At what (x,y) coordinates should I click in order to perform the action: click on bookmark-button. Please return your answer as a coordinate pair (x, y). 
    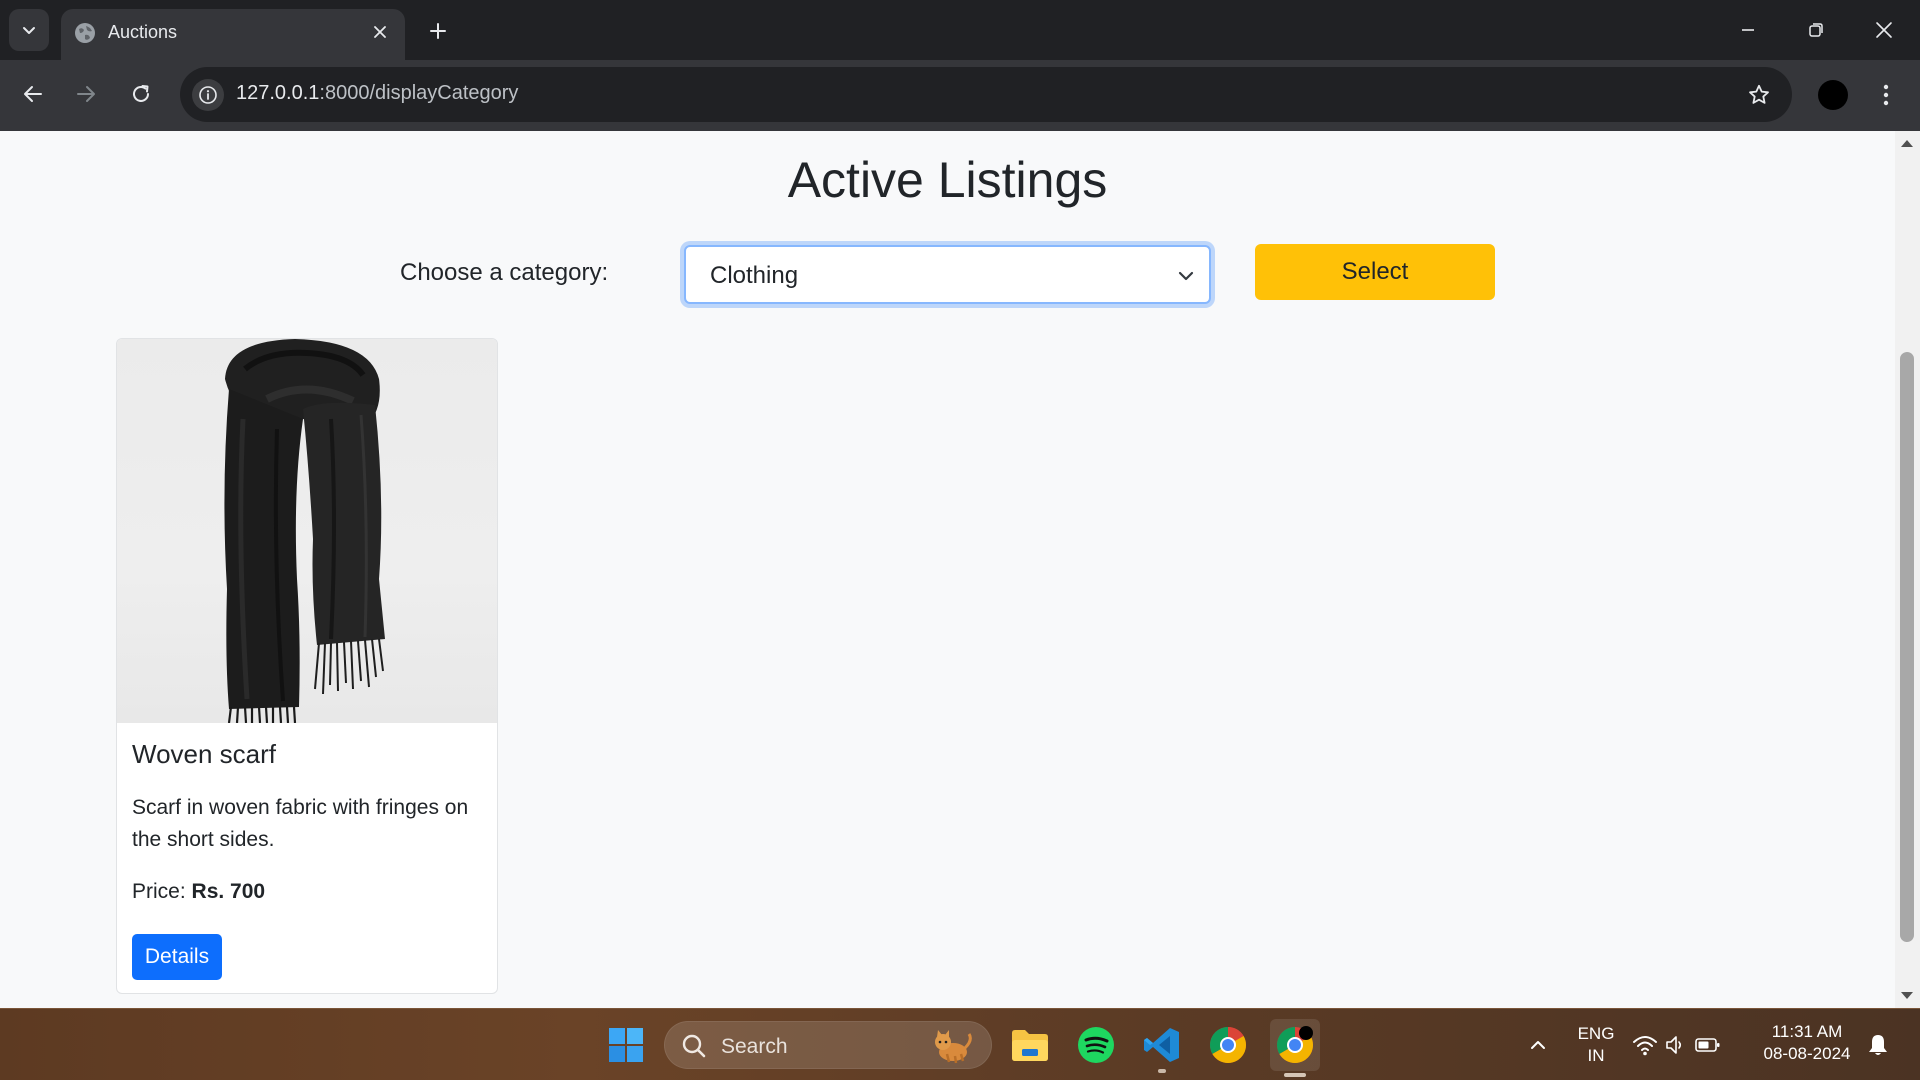
    Looking at the image, I should click on (1759, 95).